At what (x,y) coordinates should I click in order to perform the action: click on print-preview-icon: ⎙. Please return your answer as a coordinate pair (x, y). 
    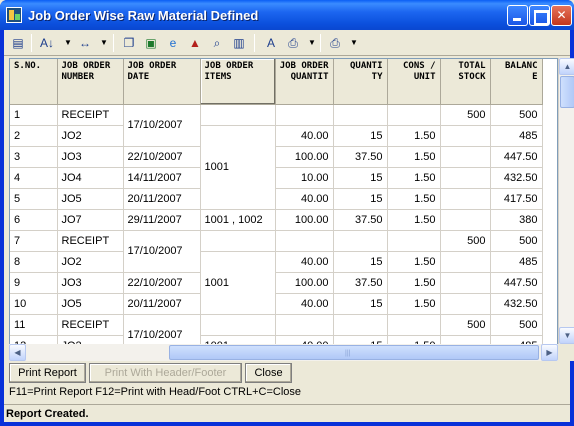
    Looking at the image, I should click on (293, 43).